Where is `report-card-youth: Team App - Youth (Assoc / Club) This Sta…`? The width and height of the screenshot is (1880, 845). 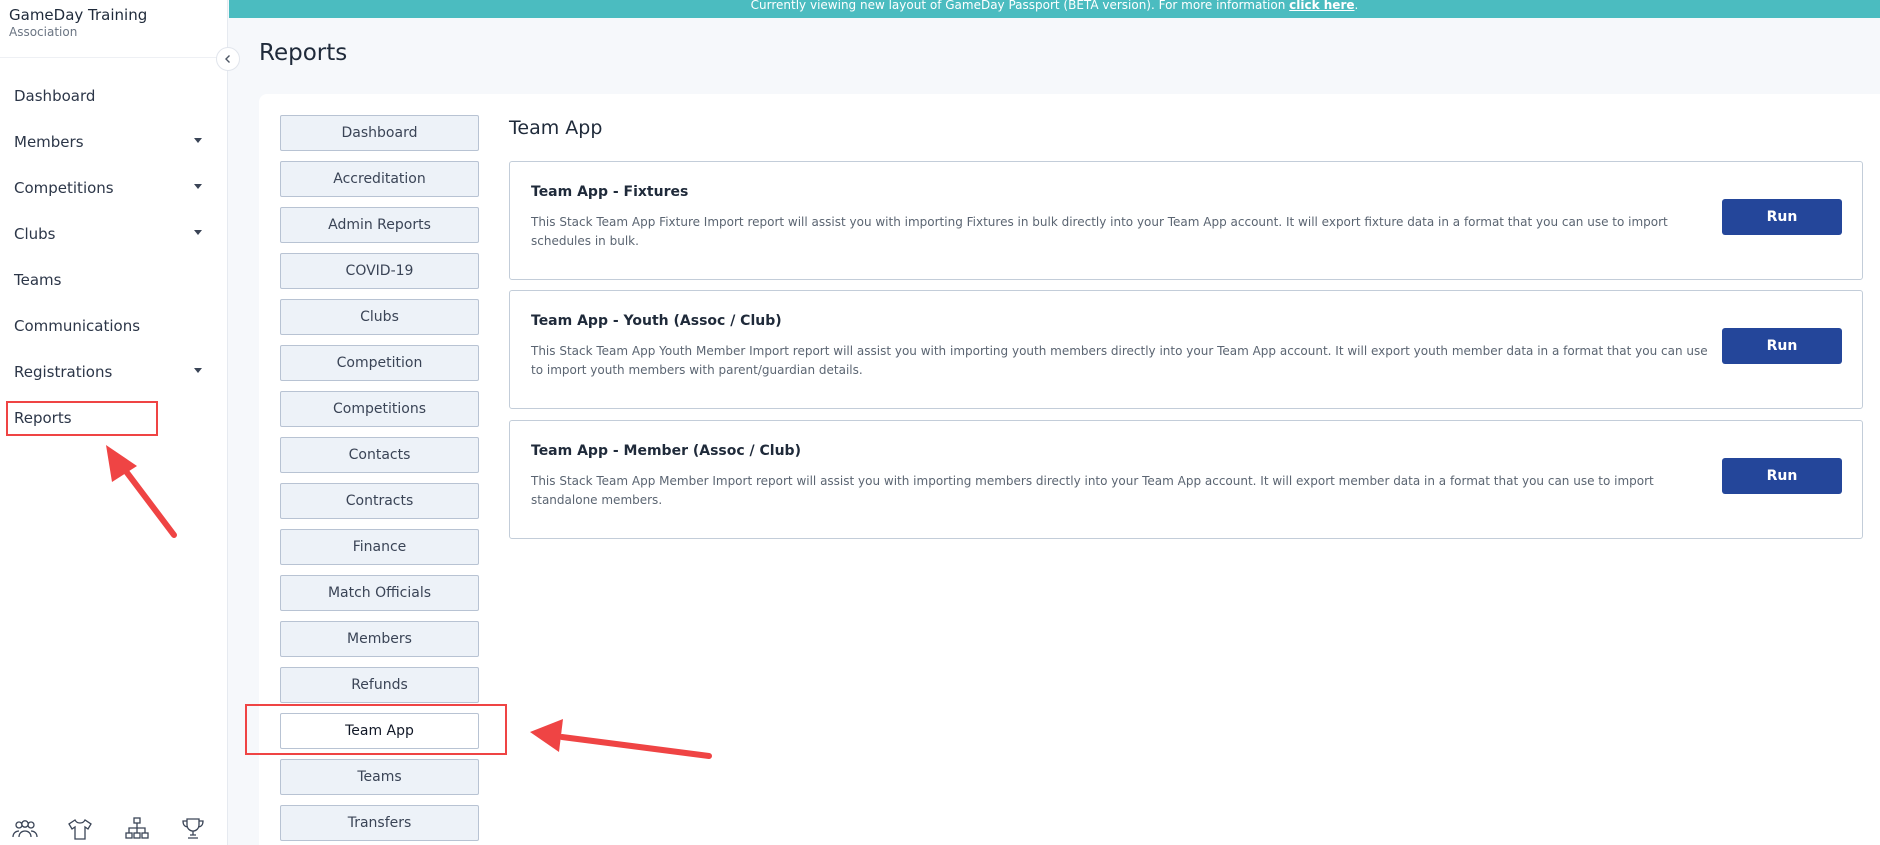
report-card-youth: Team App - Youth (Assoc / Club) This Sta… is located at coordinates (1186, 349).